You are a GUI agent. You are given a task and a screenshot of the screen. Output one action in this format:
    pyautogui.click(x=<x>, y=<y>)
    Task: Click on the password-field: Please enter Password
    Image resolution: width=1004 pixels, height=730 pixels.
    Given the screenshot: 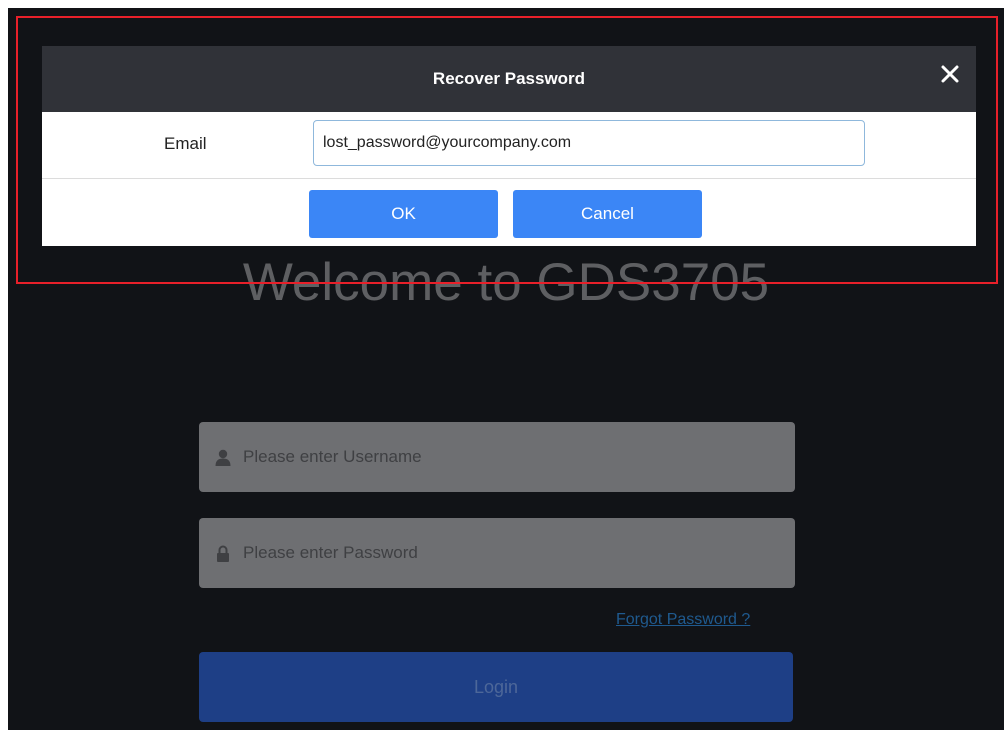 What is the action you would take?
    pyautogui.click(x=497, y=553)
    